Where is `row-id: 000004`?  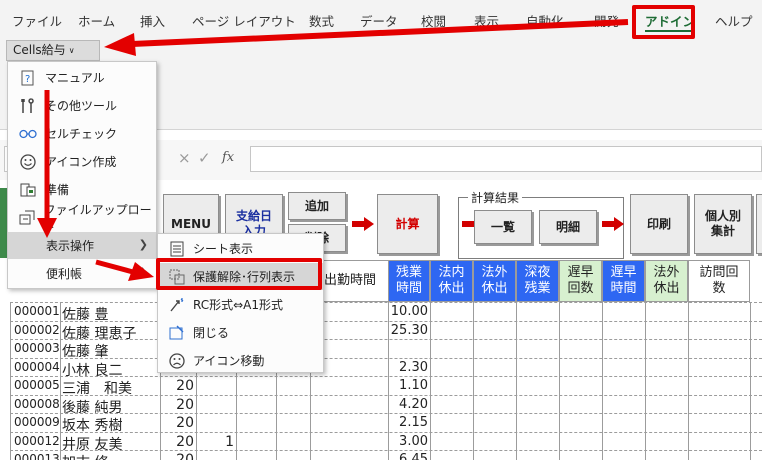 row-id: 000004 is located at coordinates (37, 367).